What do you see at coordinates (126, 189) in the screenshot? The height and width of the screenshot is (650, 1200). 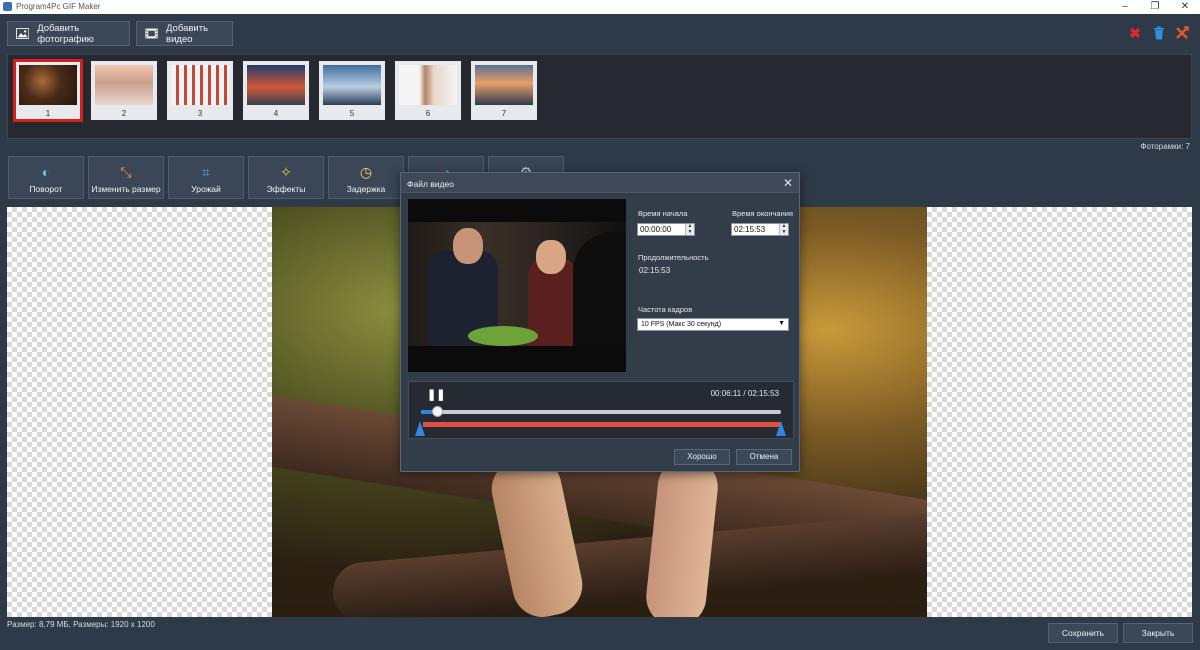 I see `resize-label: Изменить размер` at bounding box center [126, 189].